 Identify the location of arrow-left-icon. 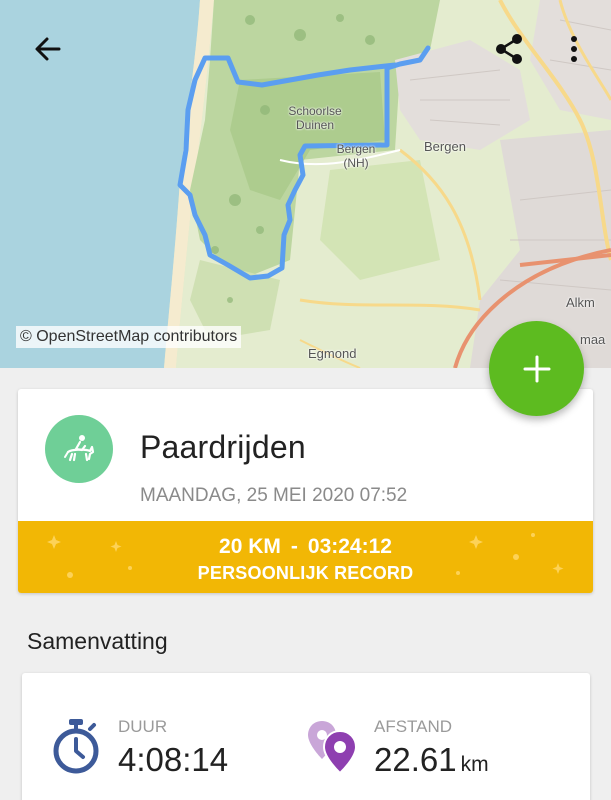
(48, 49).